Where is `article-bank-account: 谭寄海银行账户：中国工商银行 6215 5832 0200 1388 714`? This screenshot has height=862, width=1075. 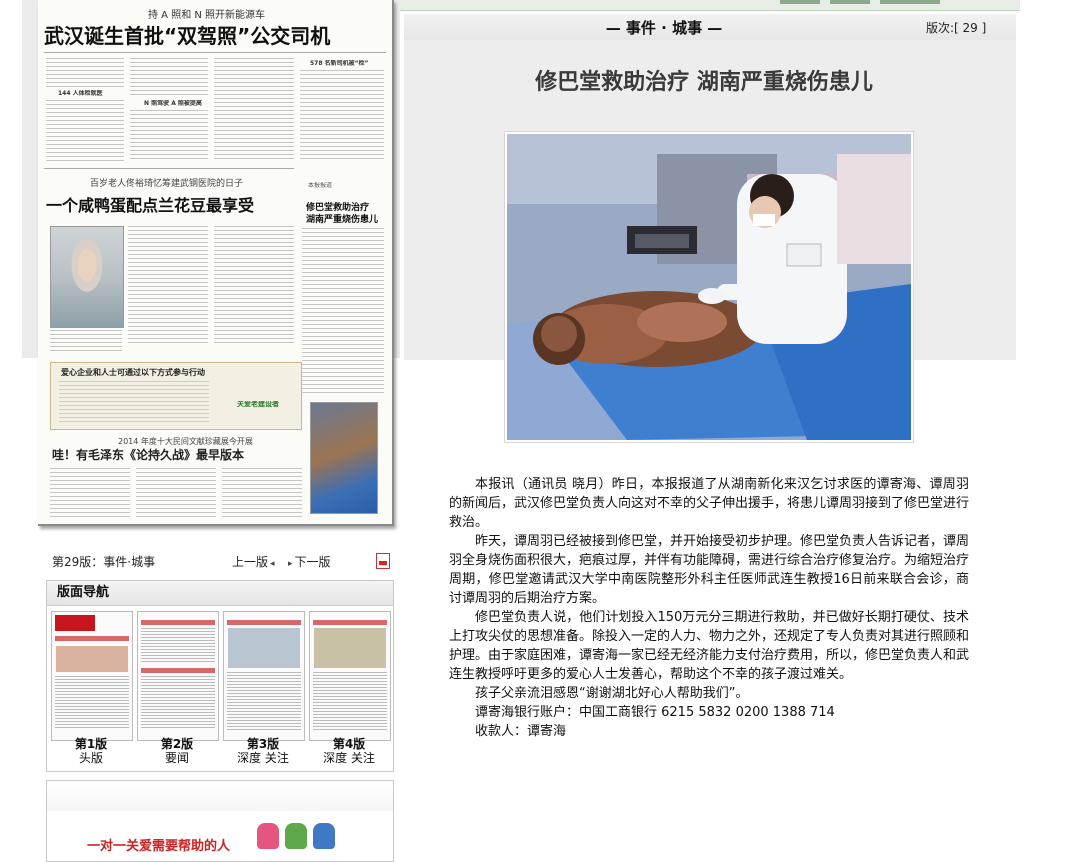 article-bank-account: 谭寄海银行账户：中国工商银行 6215 5832 0200 1388 714 is located at coordinates (655, 712).